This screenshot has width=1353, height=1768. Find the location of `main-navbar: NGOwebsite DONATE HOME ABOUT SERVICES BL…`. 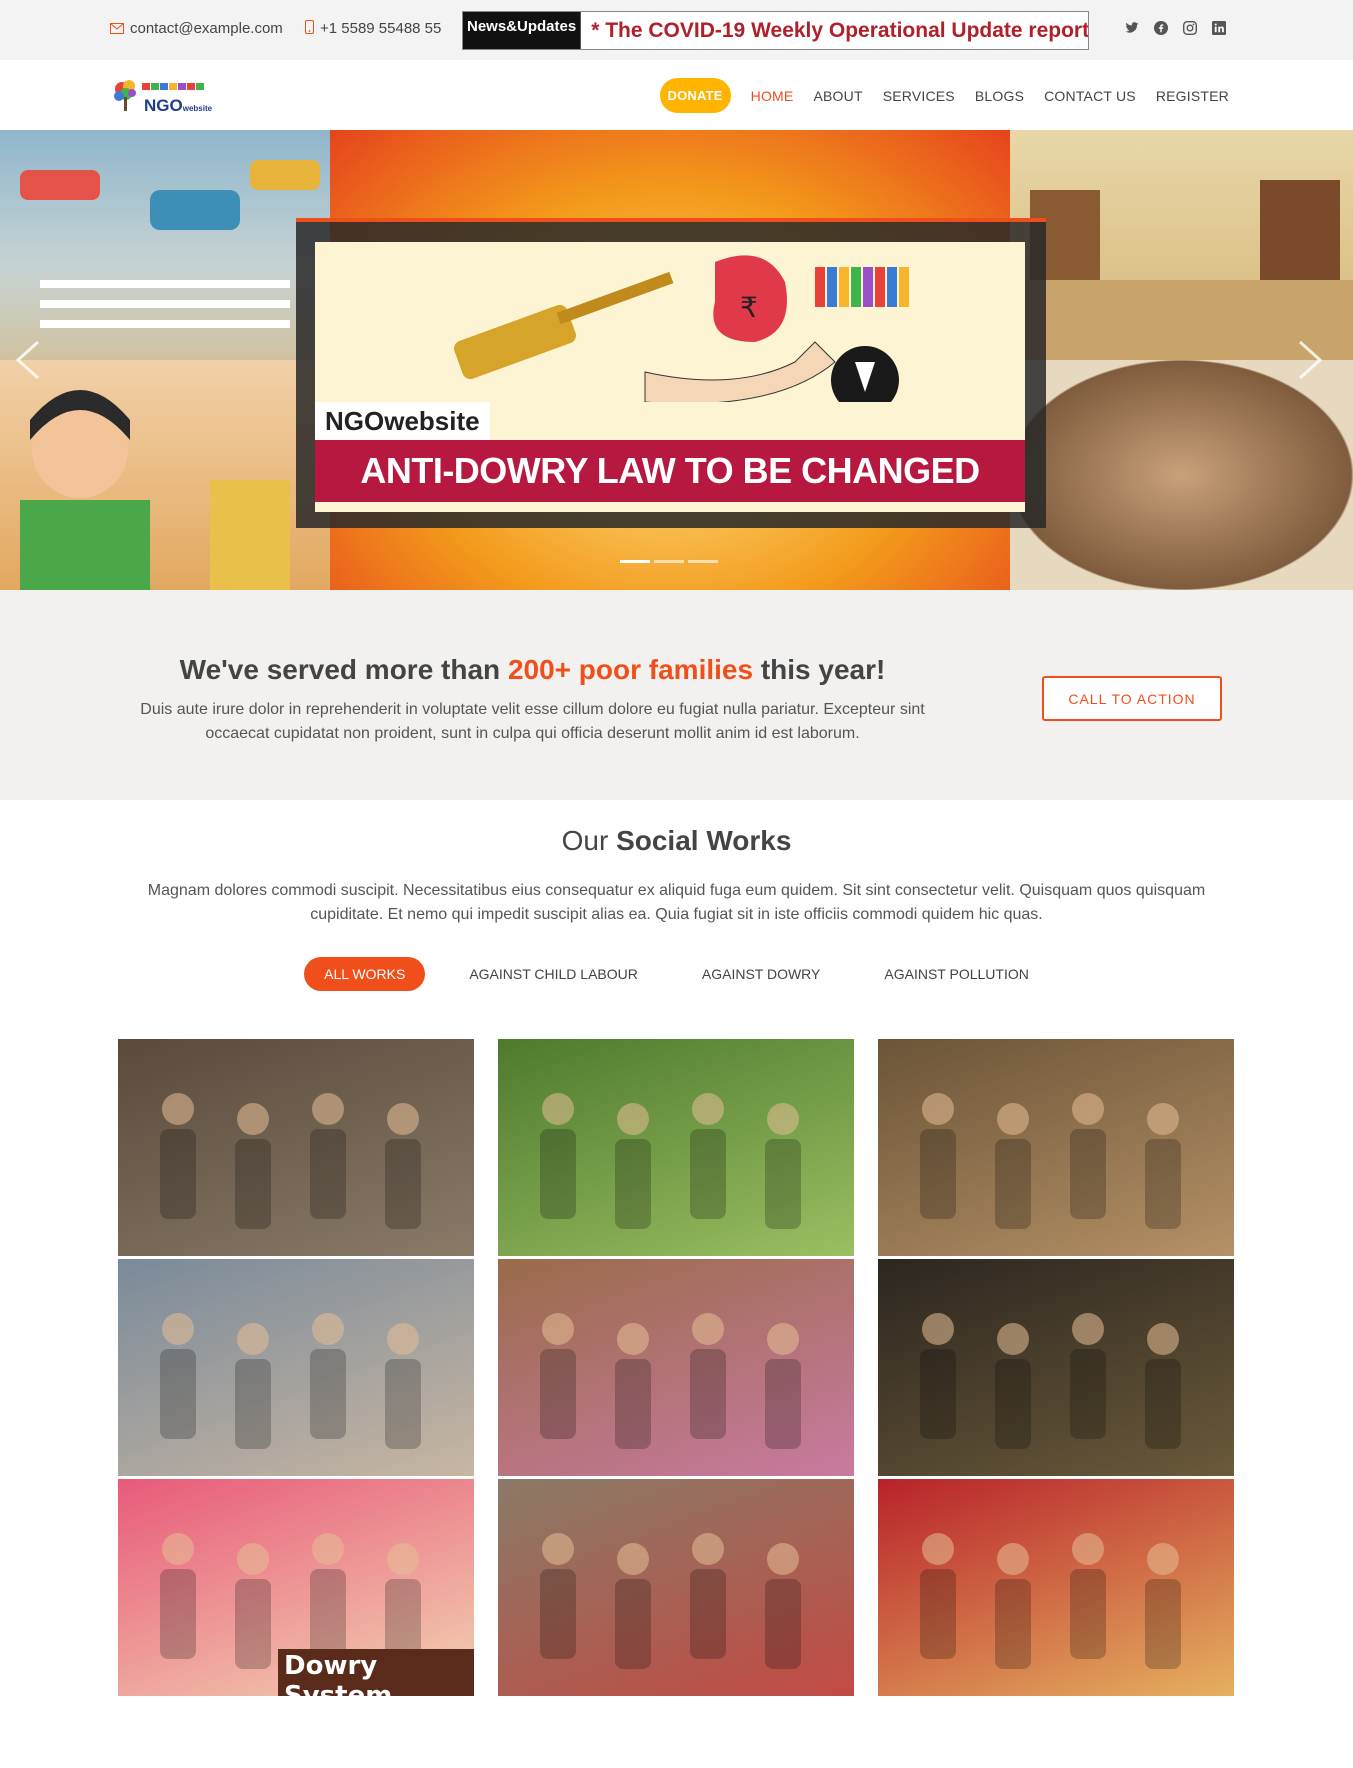

main-navbar: NGOwebsite DONATE HOME ABOUT SERVICES BL… is located at coordinates (676, 95).